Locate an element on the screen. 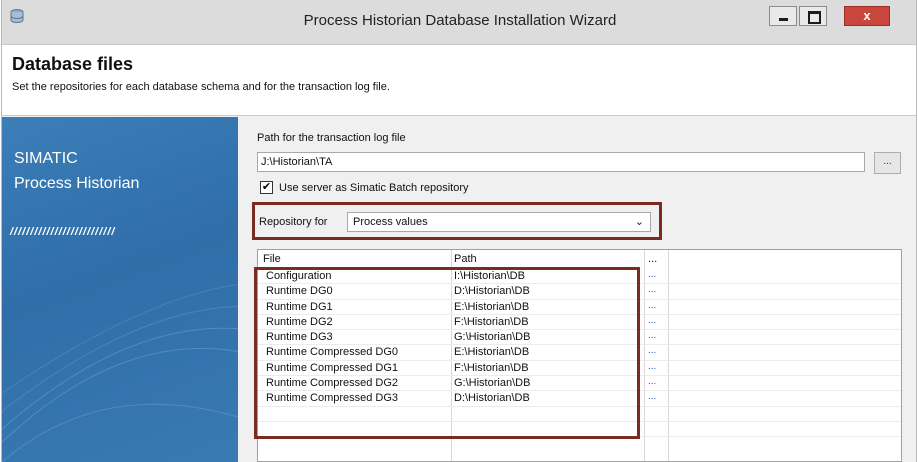 This screenshot has width=918, height=462. chevron-down-icon: ⌄ is located at coordinates (639, 222).